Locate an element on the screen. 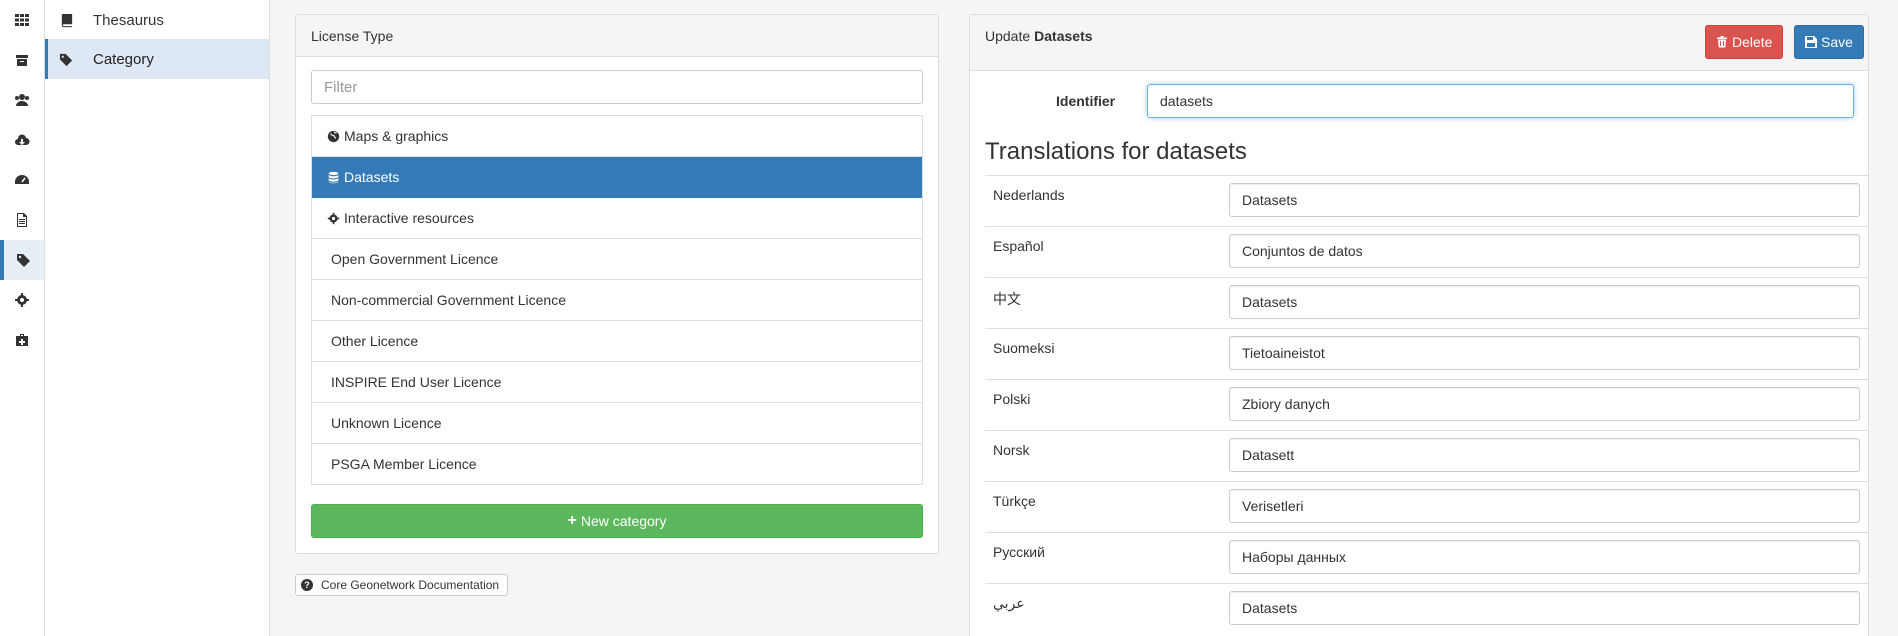  rail-item-classification is located at coordinates (22, 260).